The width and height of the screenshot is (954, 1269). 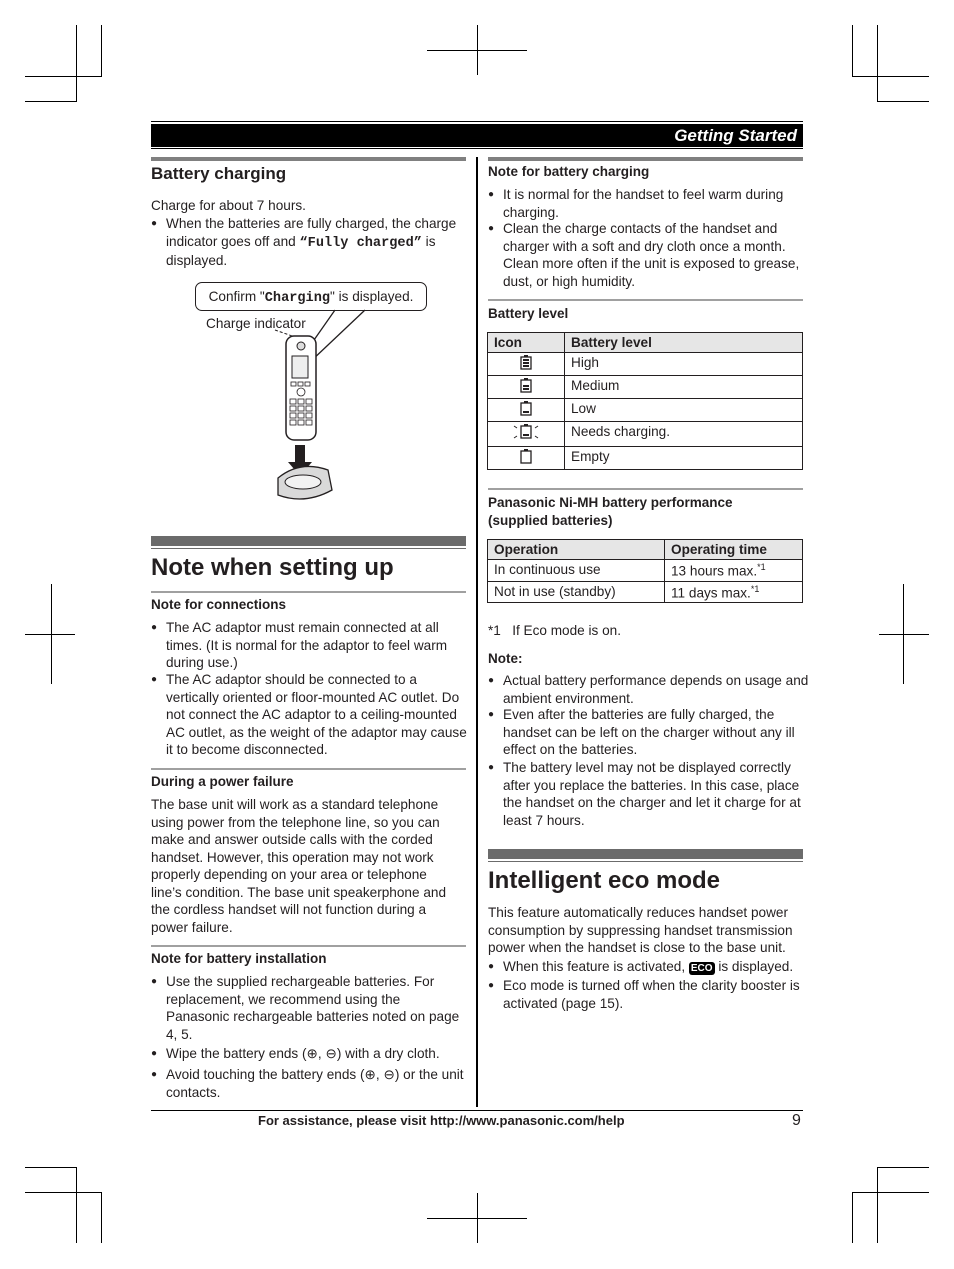 What do you see at coordinates (683, 434) in the screenshot?
I see `battery-level-label: Needs charging.` at bounding box center [683, 434].